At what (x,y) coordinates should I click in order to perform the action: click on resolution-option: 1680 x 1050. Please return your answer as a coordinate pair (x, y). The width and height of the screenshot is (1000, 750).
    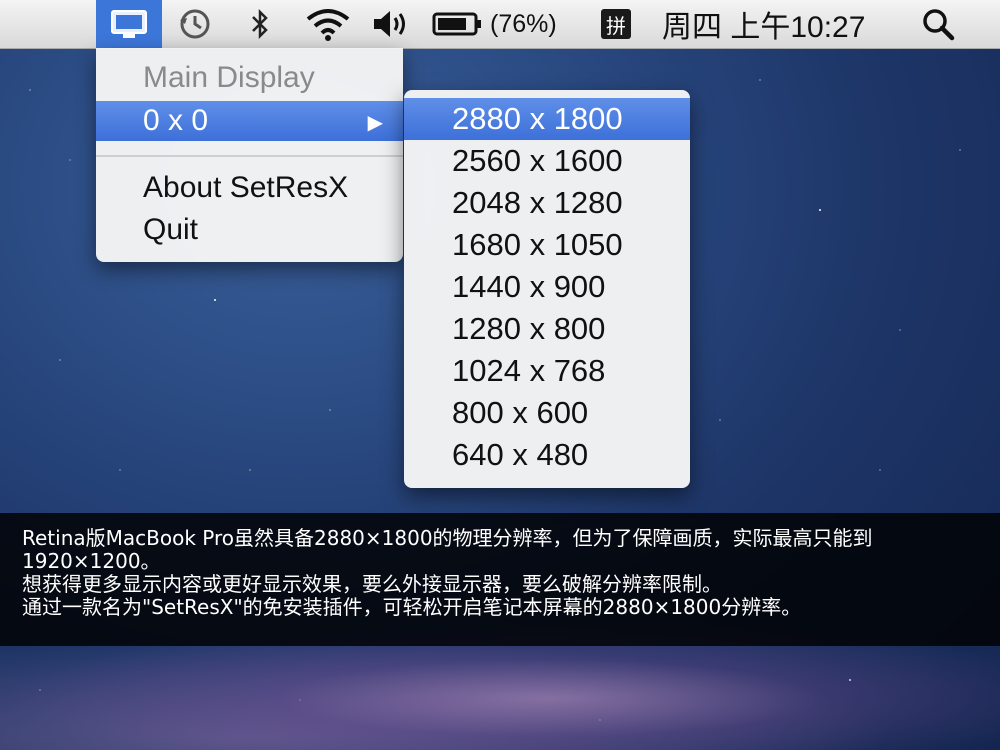
    Looking at the image, I should click on (547, 245).